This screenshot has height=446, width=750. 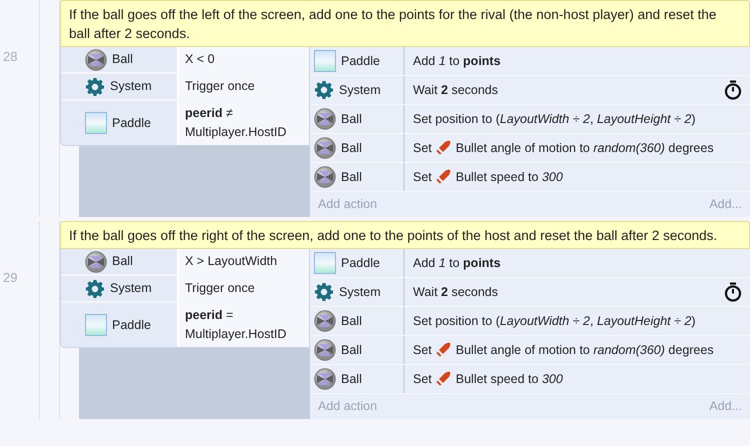 What do you see at coordinates (243, 325) in the screenshot?
I see `condition-text: peerid = Multiplayer.HostID` at bounding box center [243, 325].